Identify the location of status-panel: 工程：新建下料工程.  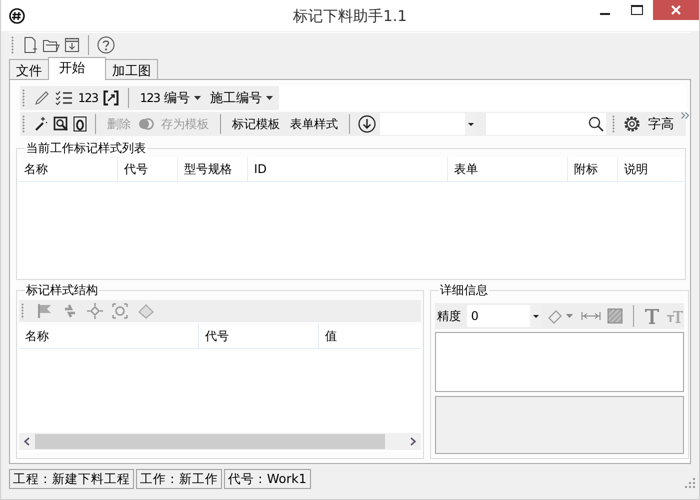
(71, 479).